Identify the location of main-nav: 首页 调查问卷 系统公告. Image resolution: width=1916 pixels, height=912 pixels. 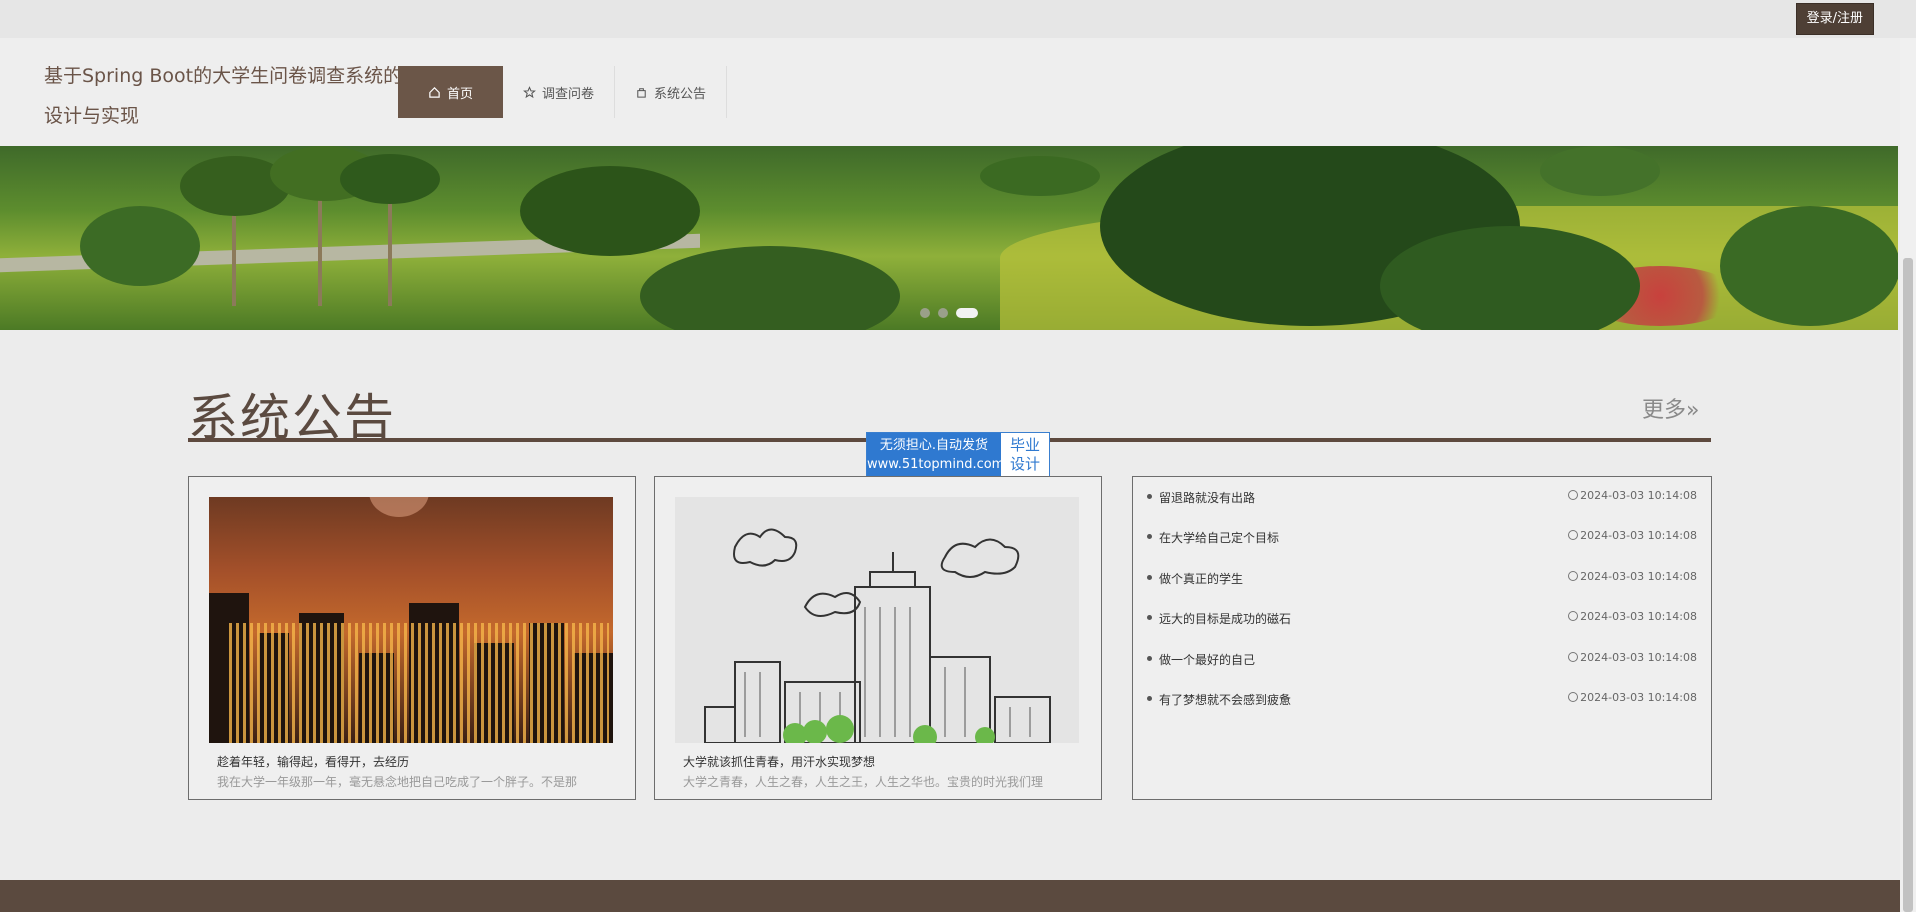
(562, 92).